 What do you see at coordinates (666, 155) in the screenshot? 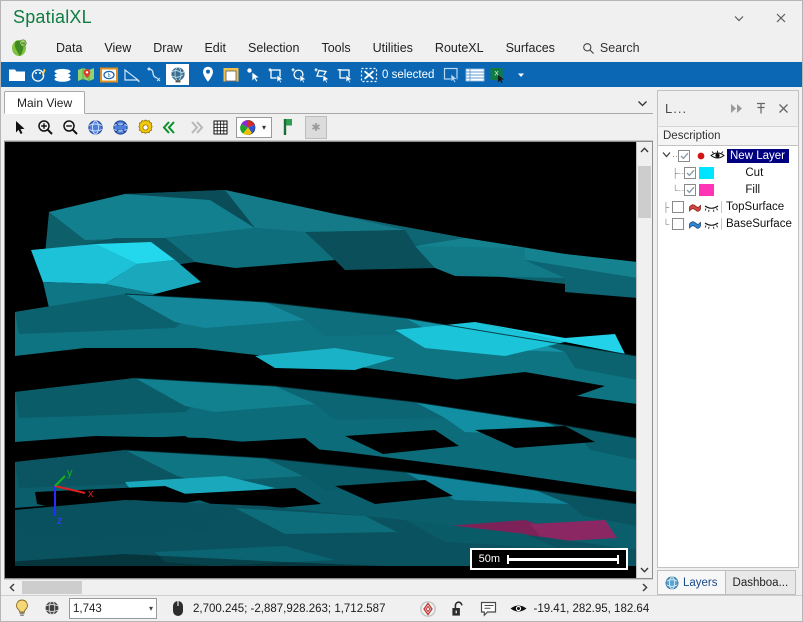
I see `expand-collapse-icon` at bounding box center [666, 155].